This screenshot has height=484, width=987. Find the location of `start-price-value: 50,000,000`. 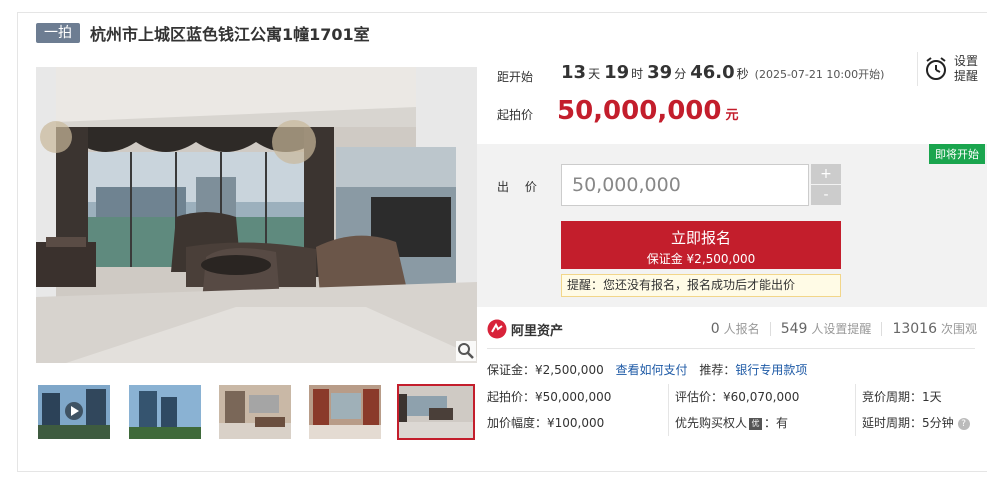

start-price-value: 50,000,000 is located at coordinates (639, 111).